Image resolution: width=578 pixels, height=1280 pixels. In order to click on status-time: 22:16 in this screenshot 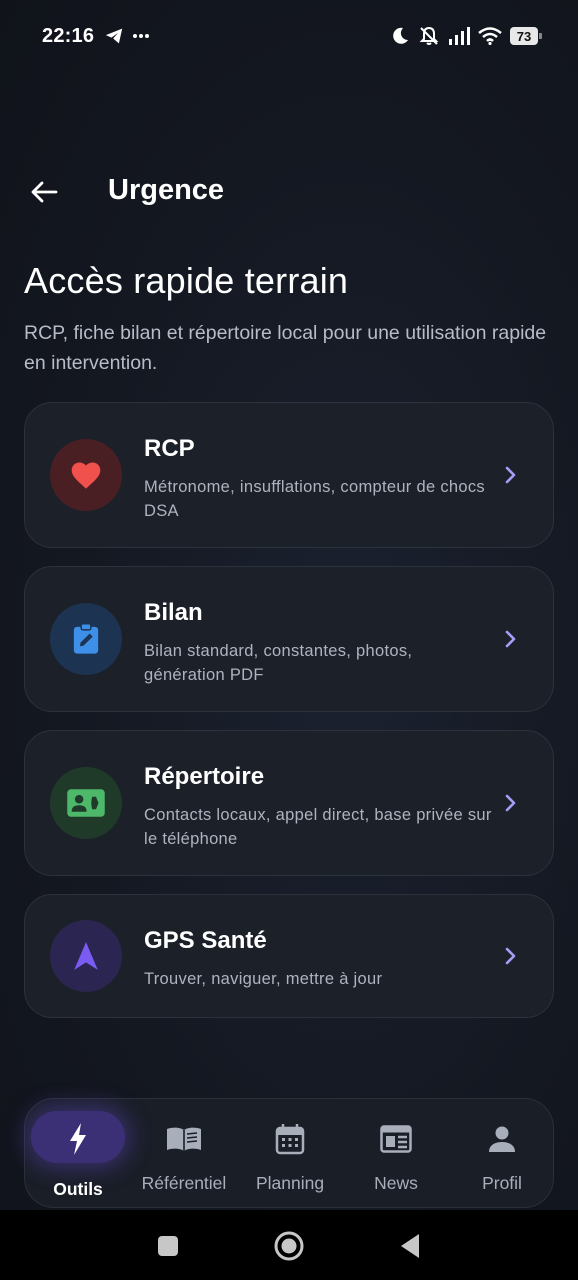, I will do `click(68, 35)`.